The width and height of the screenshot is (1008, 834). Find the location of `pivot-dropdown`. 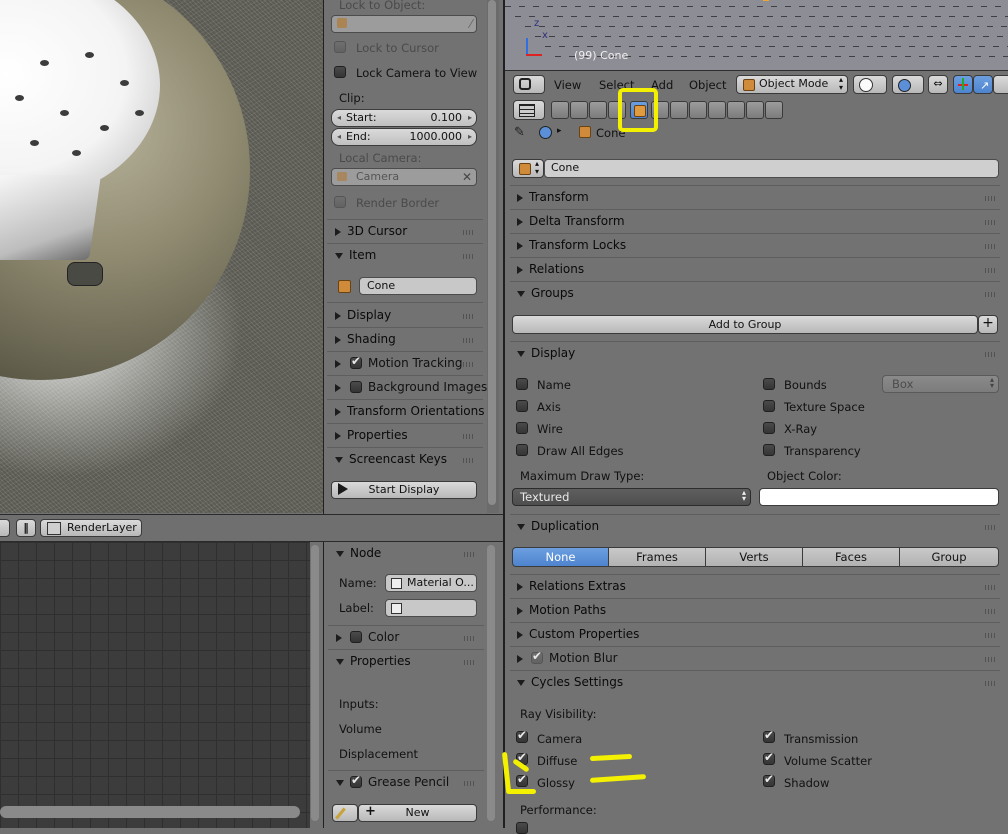

pivot-dropdown is located at coordinates (908, 84).